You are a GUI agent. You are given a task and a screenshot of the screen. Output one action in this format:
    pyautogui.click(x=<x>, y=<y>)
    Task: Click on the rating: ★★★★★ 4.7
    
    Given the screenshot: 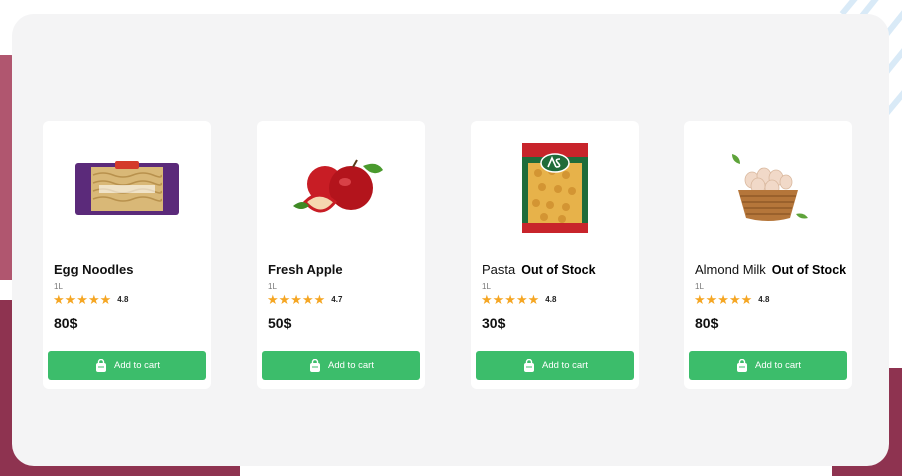 What is the action you would take?
    pyautogui.click(x=304, y=299)
    